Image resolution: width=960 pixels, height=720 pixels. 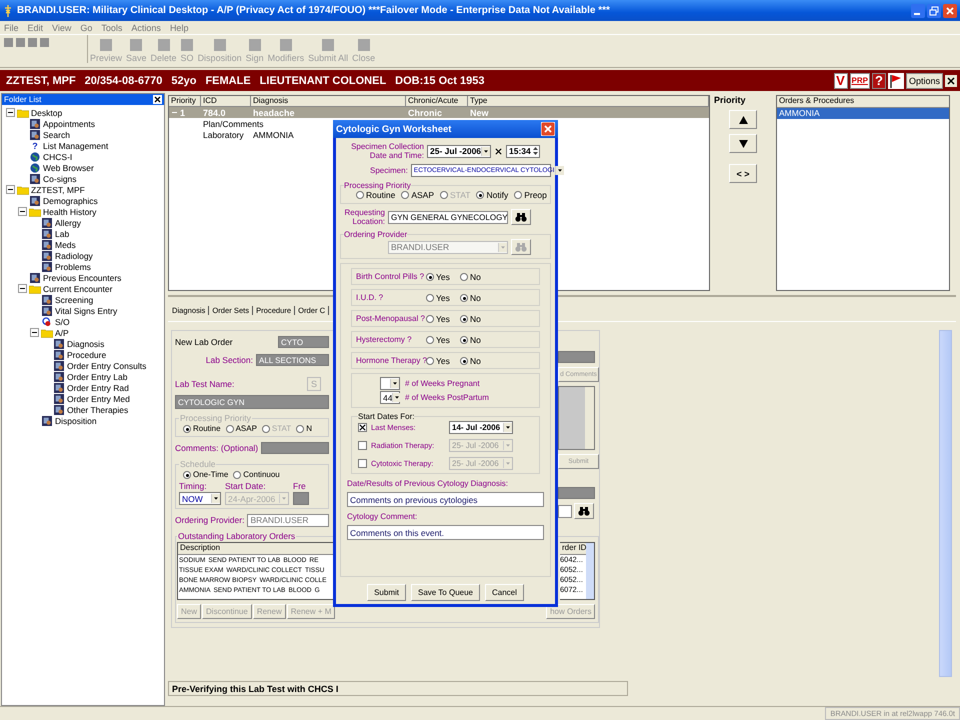 What do you see at coordinates (934, 11) in the screenshot?
I see `restore-icon` at bounding box center [934, 11].